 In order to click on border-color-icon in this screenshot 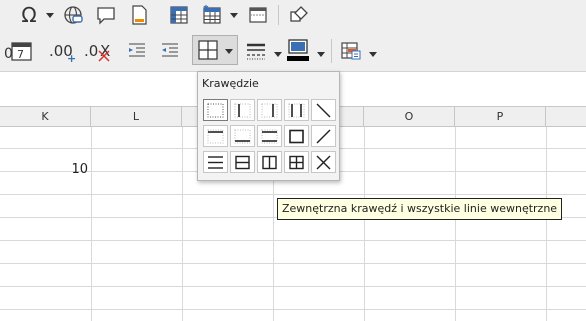, I will do `click(298, 50)`.